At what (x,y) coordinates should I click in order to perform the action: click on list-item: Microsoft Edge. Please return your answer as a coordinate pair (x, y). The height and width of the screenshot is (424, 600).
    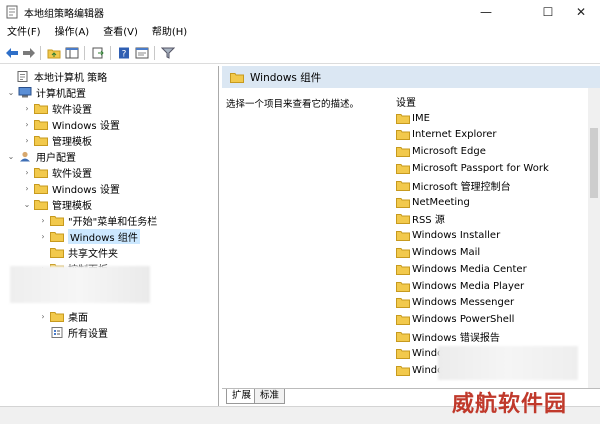
    Looking at the image, I should click on (441, 152).